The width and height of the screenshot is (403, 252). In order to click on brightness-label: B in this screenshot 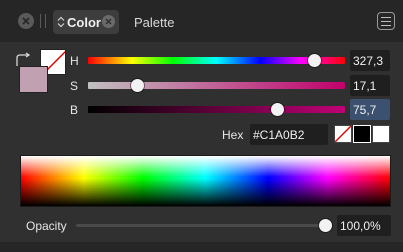, I will do `click(74, 110)`.